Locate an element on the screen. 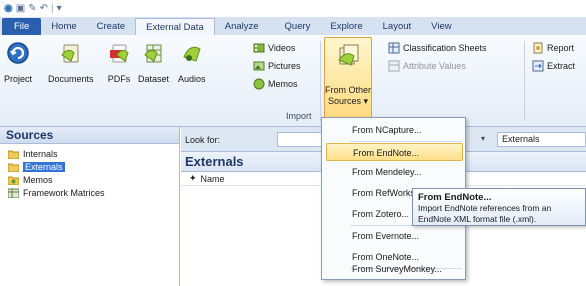 This screenshot has height=286, width=586. classification-sheets-button: Classification Sheets is located at coordinates (437, 48).